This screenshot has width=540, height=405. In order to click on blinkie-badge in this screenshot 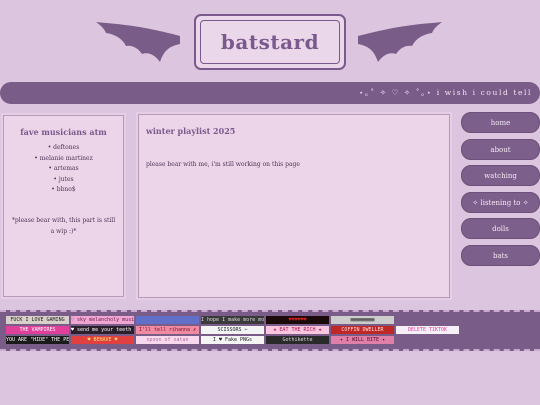, I will do `click(167, 320)`.